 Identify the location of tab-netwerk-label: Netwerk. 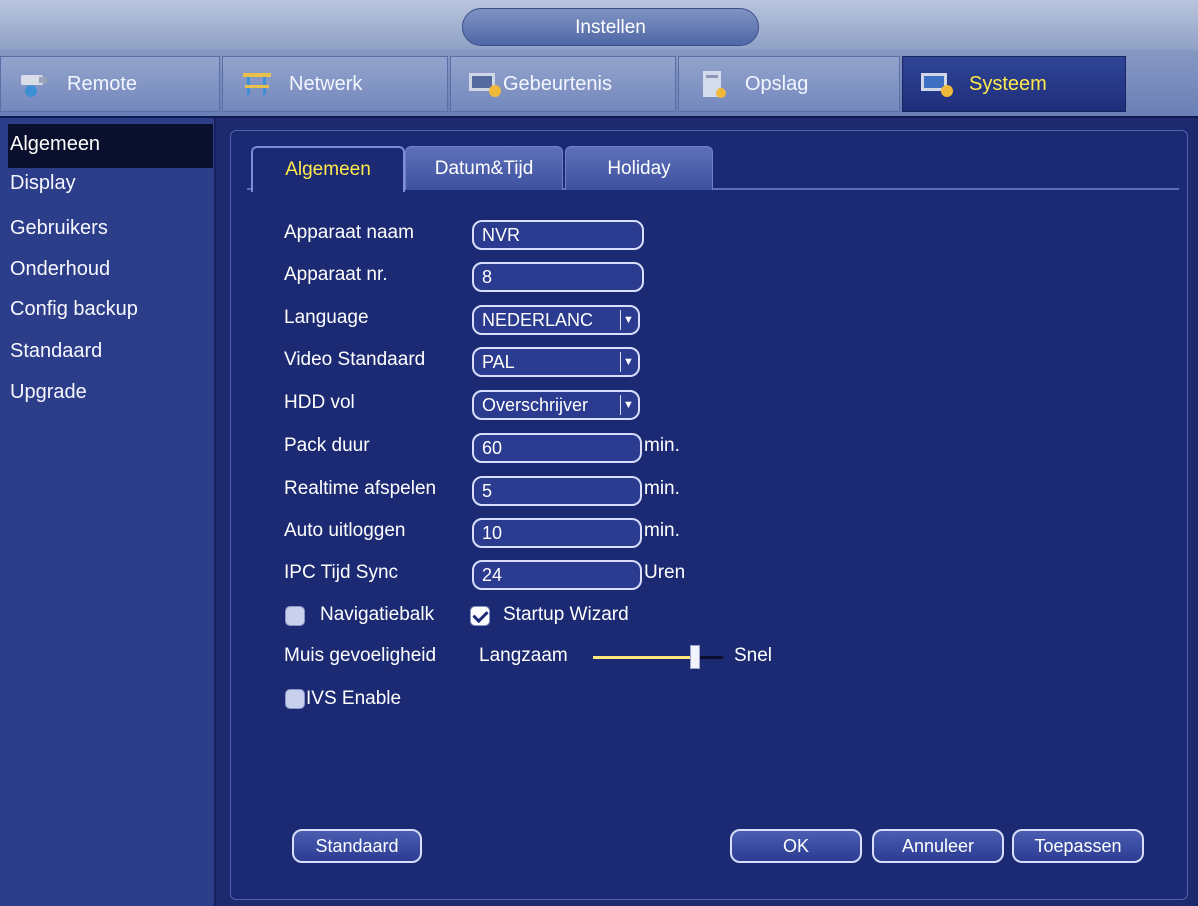
(326, 83).